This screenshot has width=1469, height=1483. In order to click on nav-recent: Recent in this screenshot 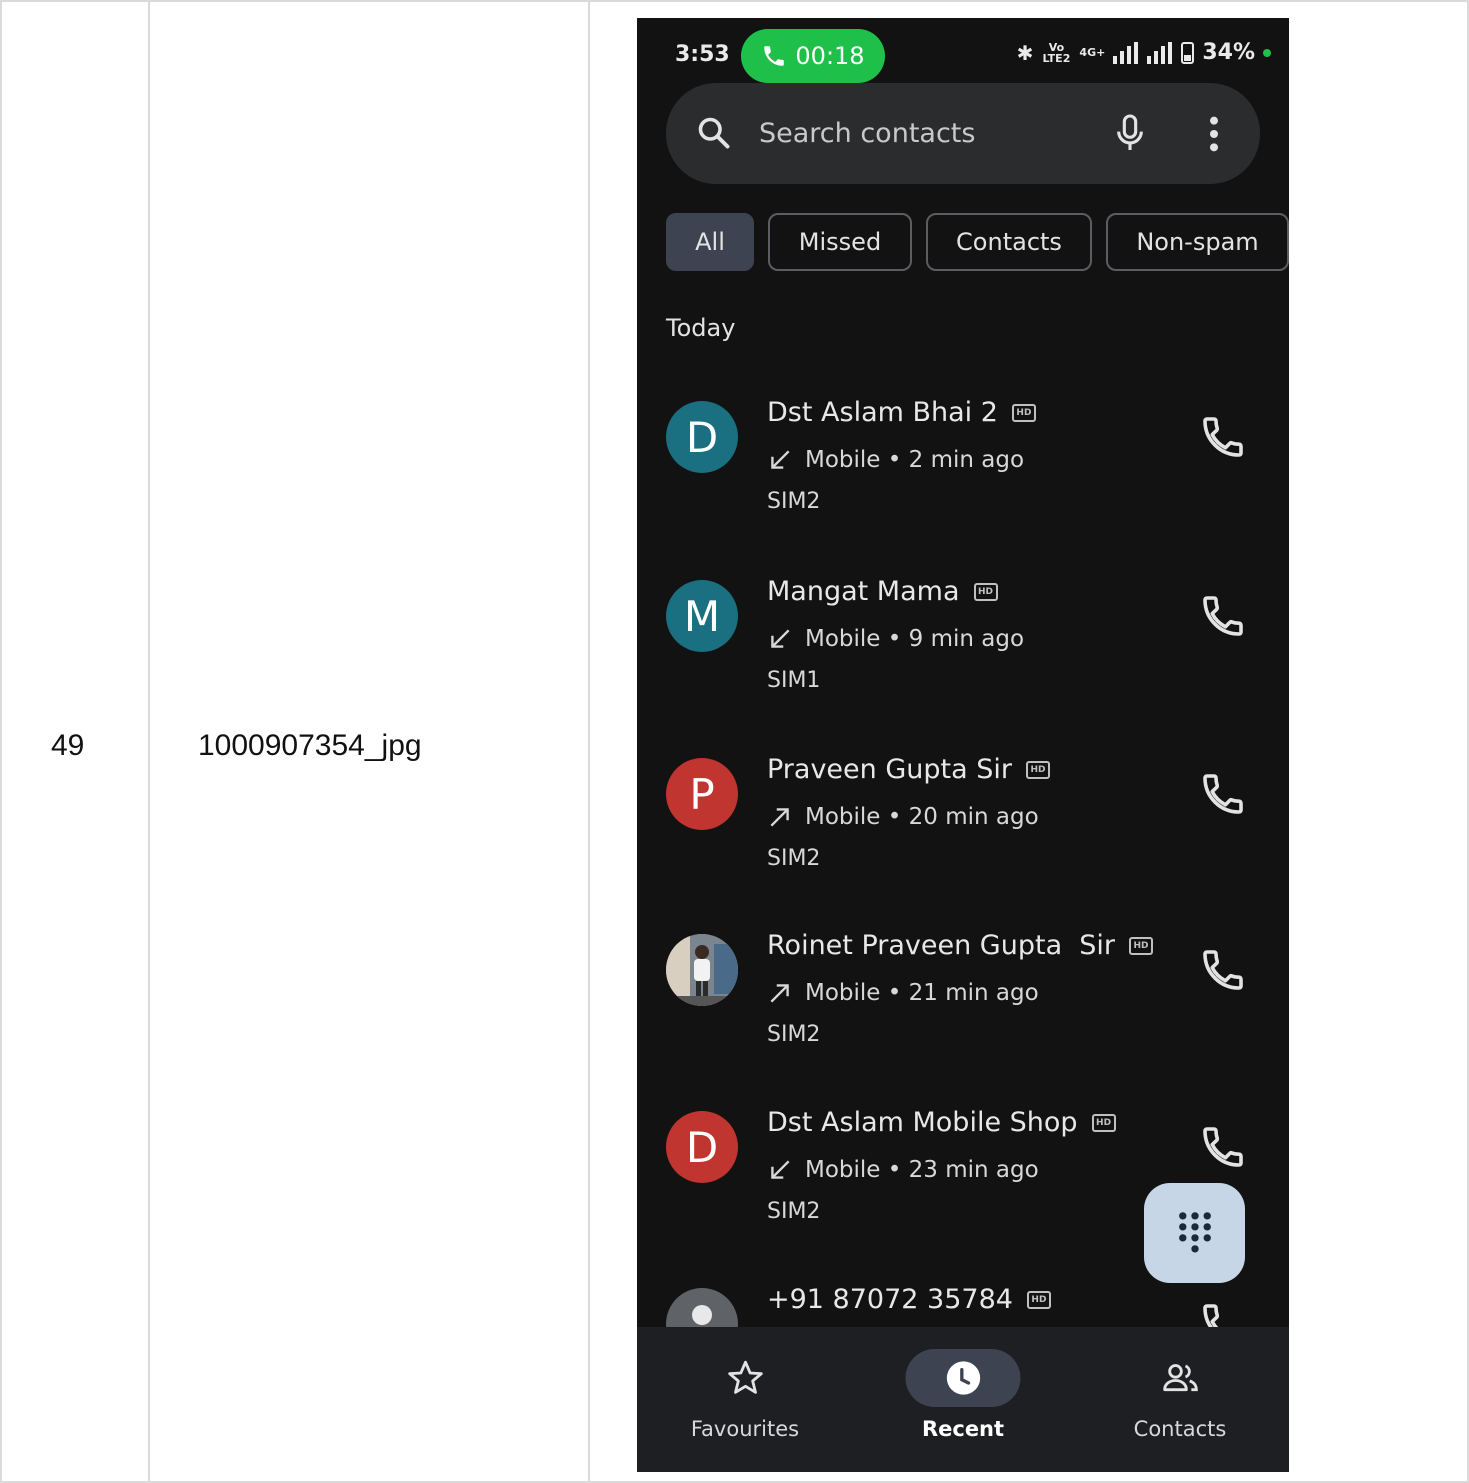, I will do `click(963, 1399)`.